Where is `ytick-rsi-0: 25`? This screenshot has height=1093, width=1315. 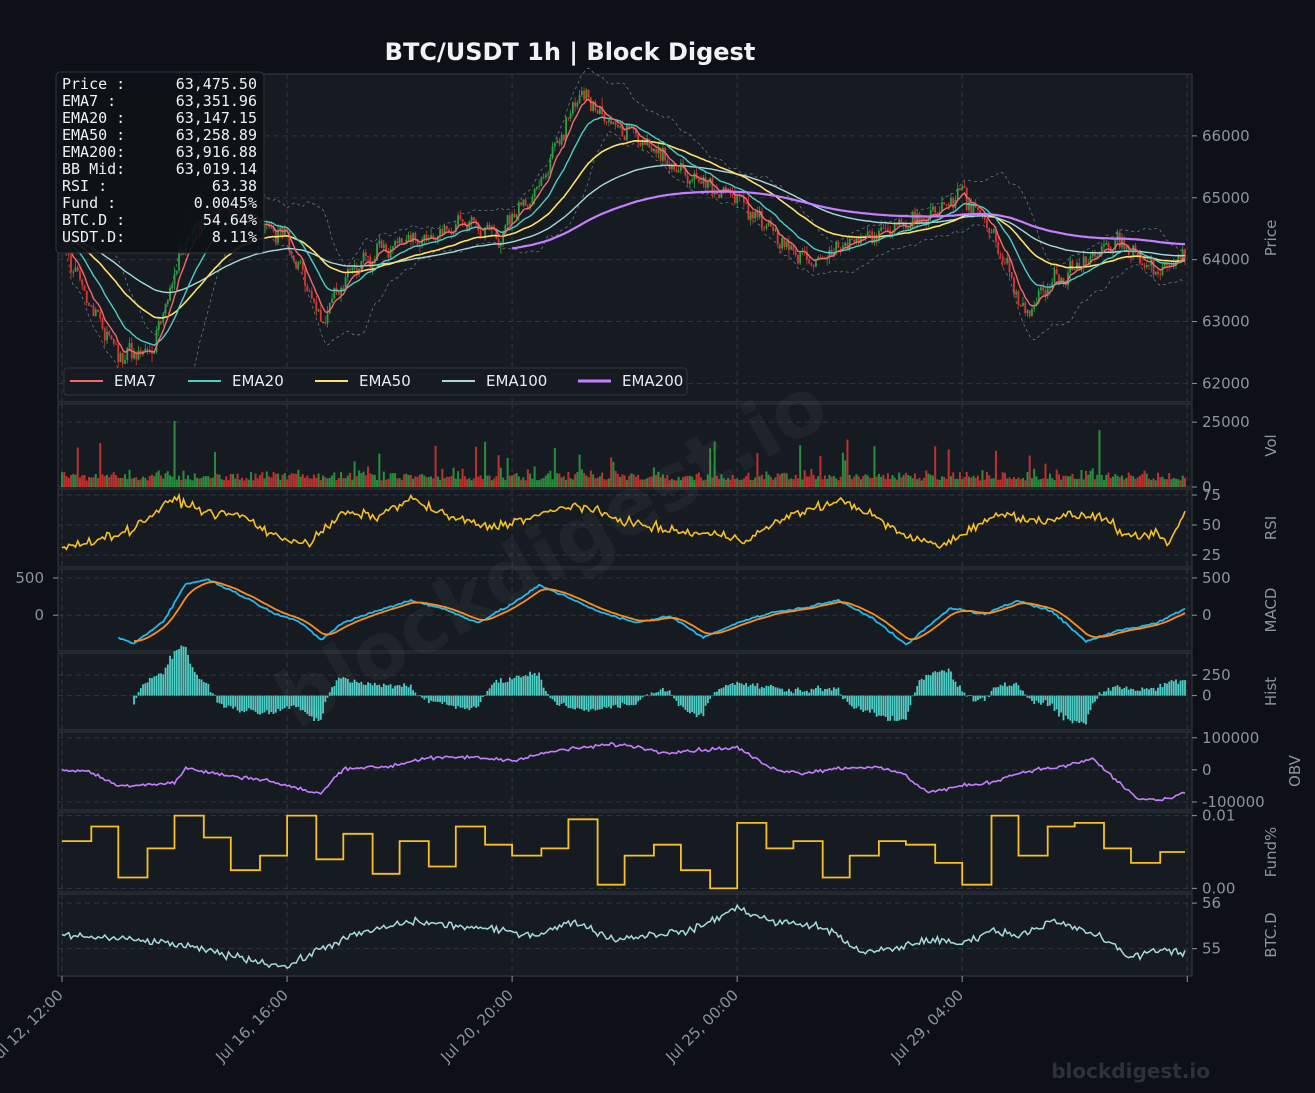 ytick-rsi-0: 25 is located at coordinates (1211, 555).